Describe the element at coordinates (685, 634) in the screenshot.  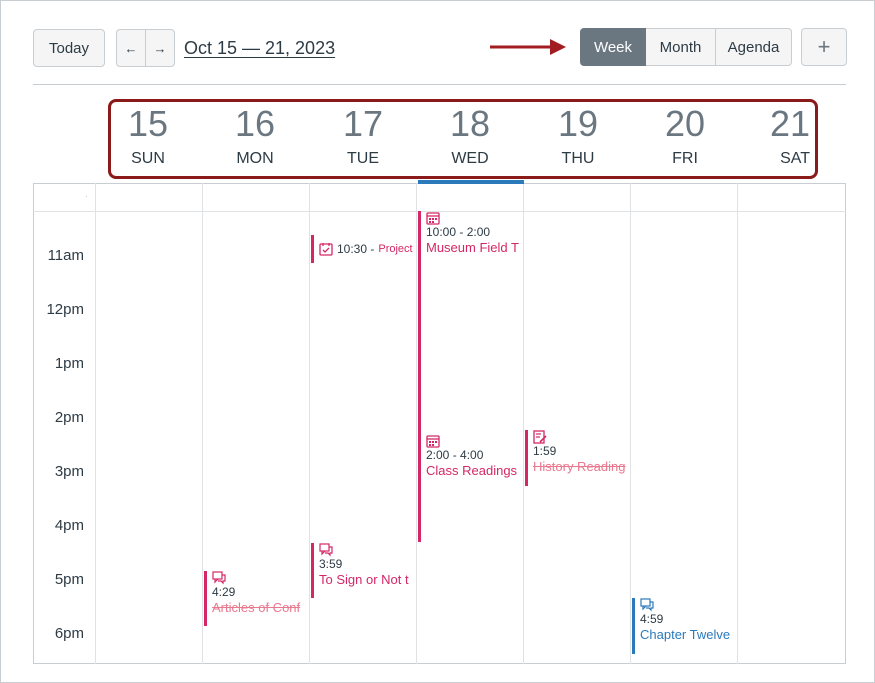
I see `event-title: Chapter Twelve` at that location.